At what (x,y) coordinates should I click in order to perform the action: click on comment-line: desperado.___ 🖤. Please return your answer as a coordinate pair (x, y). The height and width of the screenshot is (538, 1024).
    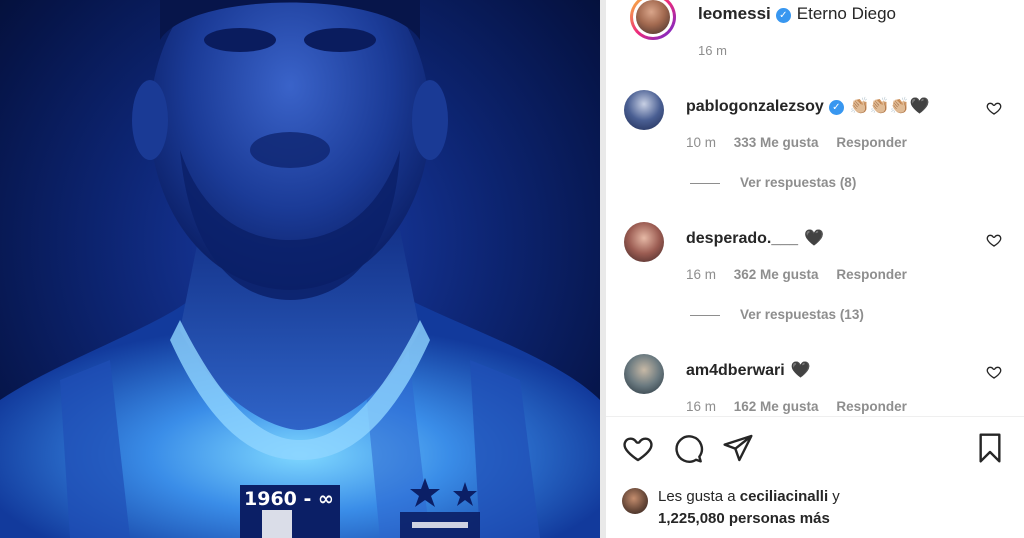
    Looking at the image, I should click on (755, 238).